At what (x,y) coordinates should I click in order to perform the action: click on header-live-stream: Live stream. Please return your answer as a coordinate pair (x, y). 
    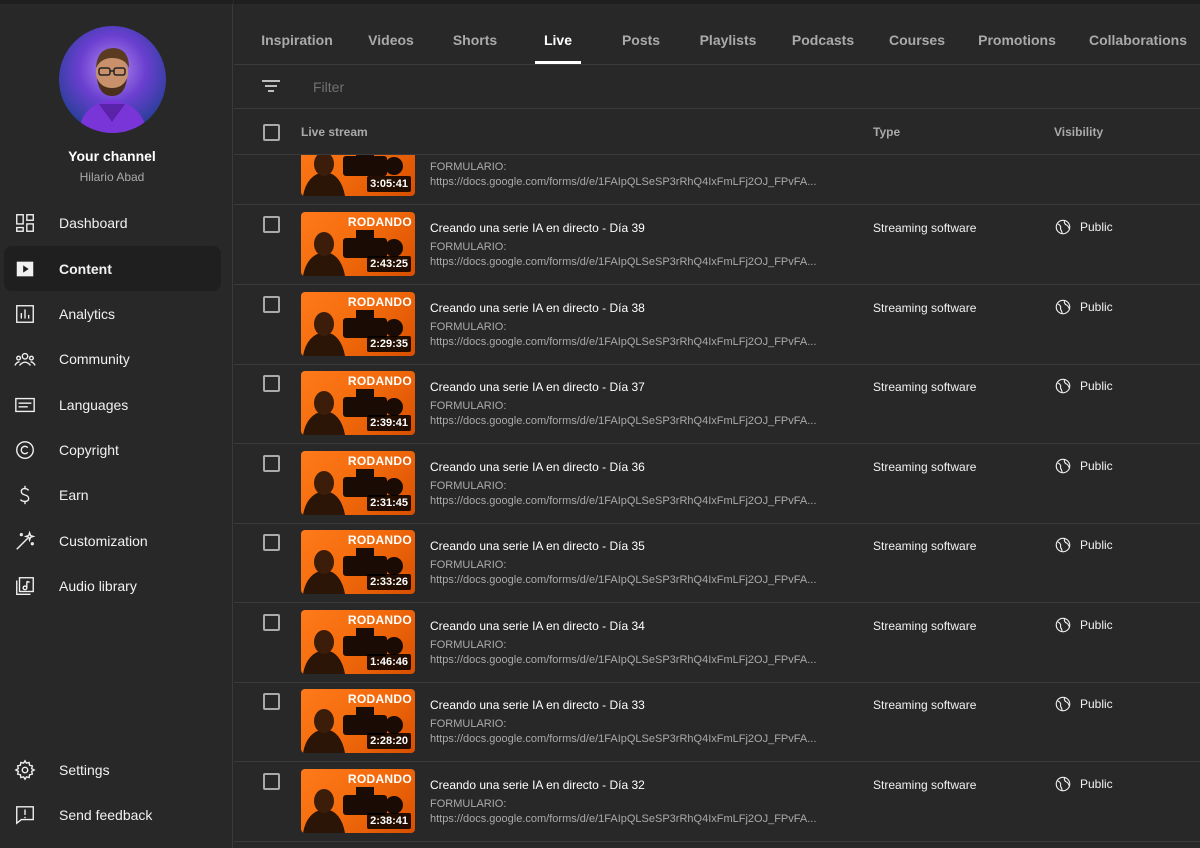
    Looking at the image, I should click on (334, 132).